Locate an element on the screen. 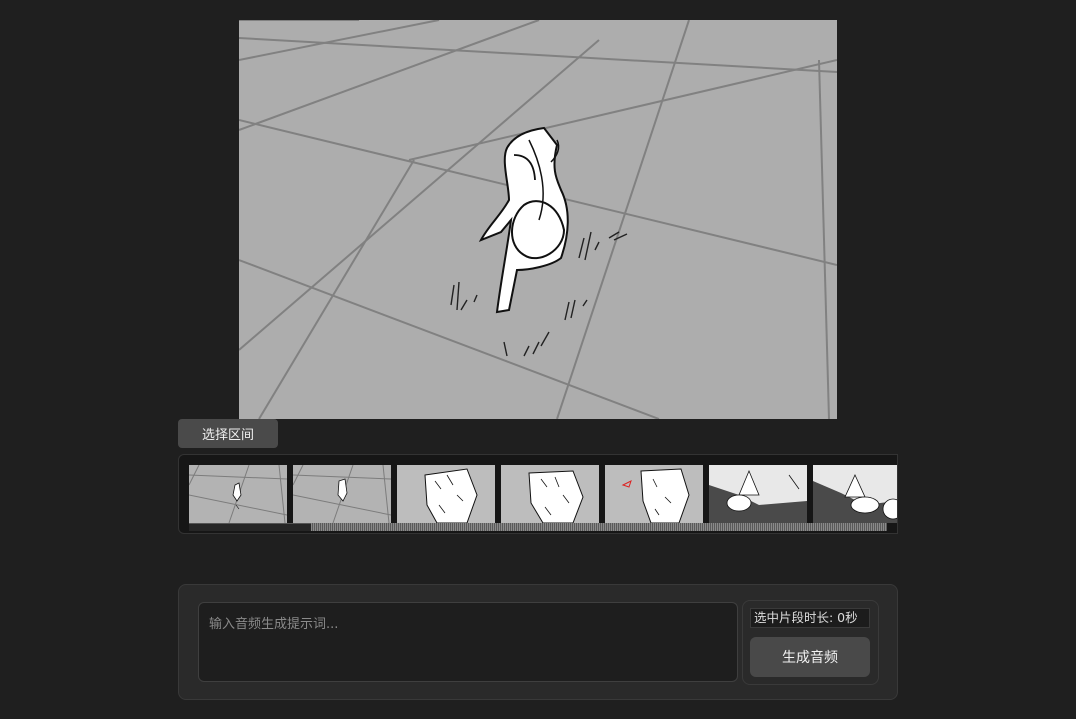 The height and width of the screenshot is (719, 1076). timeline-scrollbar is located at coordinates (538, 527).